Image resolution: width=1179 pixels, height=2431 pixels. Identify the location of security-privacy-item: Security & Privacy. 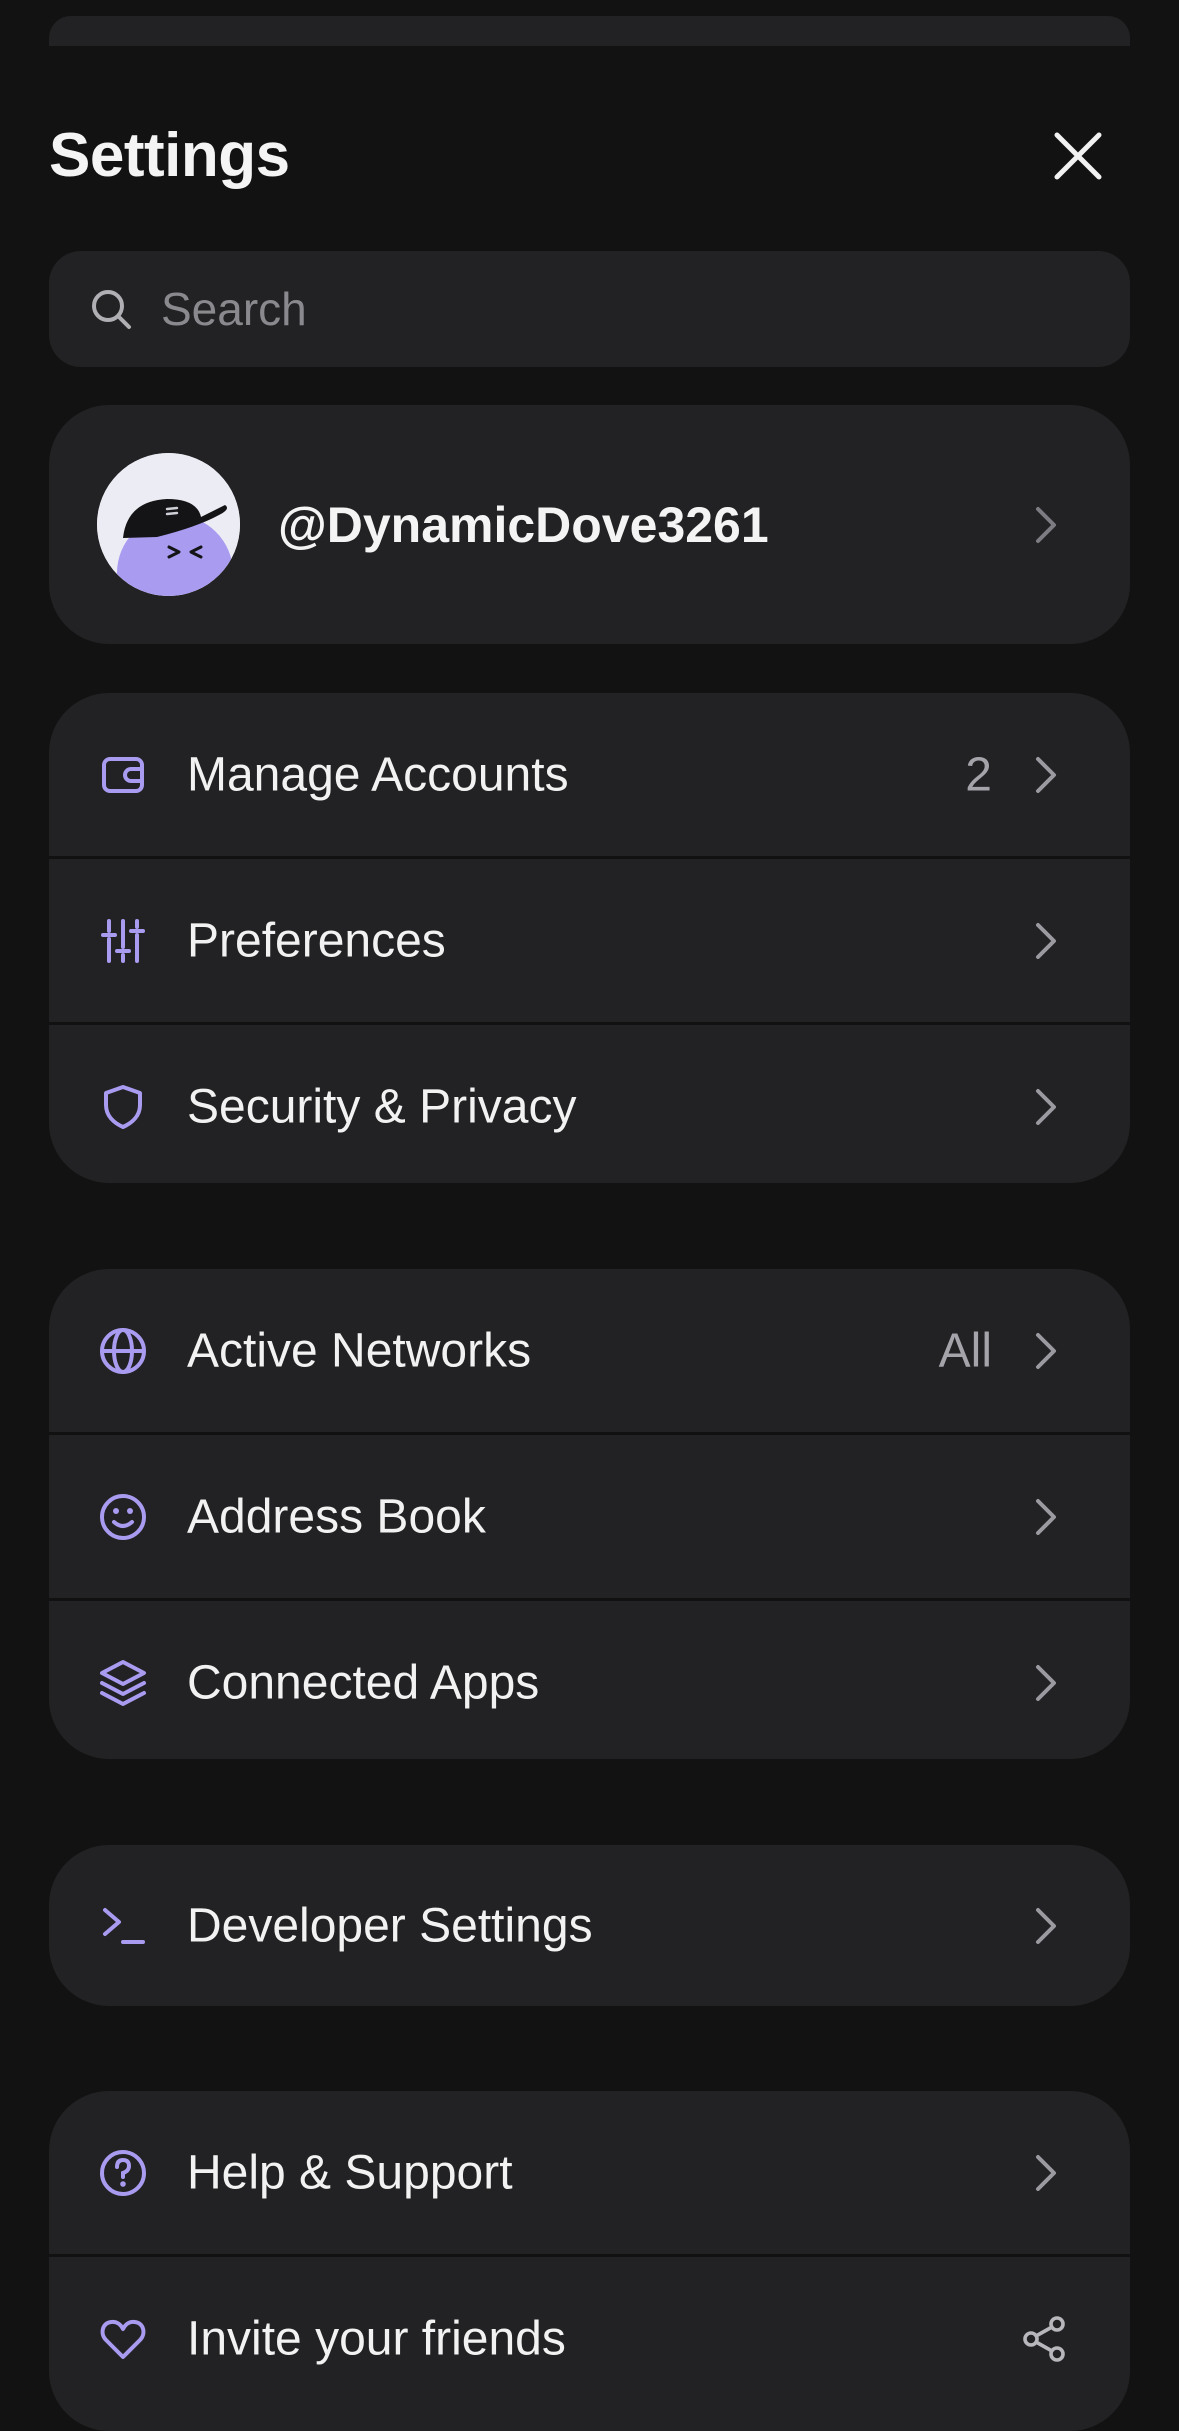
(589, 1102).